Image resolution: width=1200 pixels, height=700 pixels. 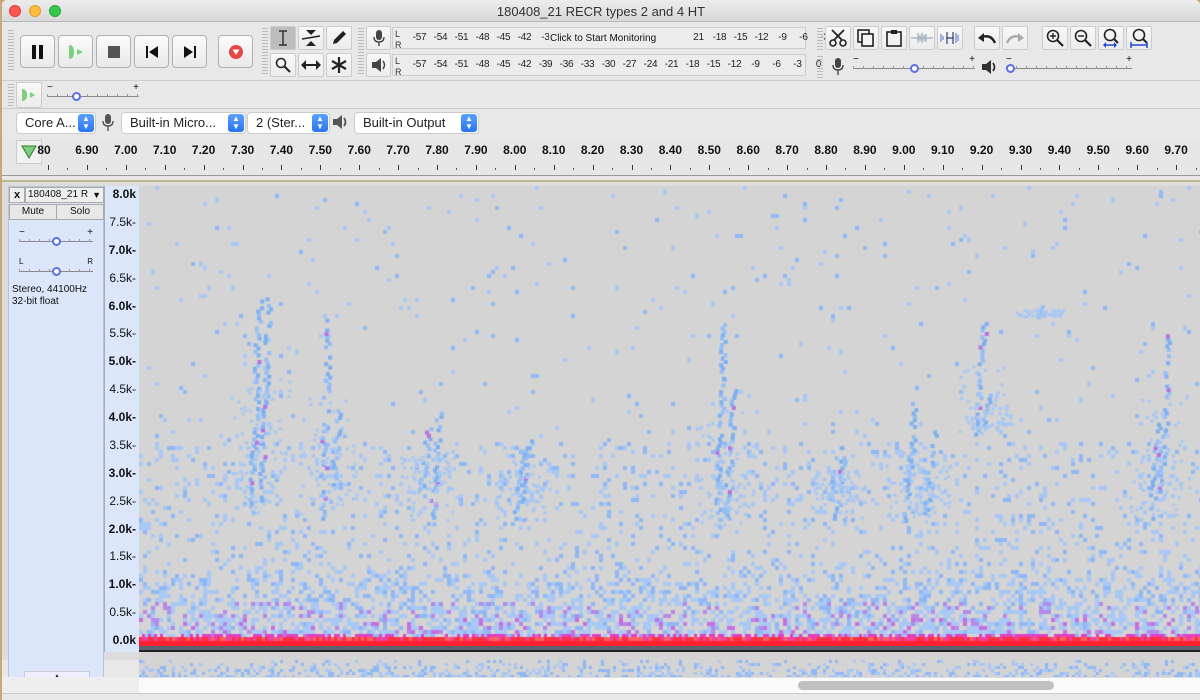 I want to click on ruler-label: 7.50, so click(x=320, y=150).